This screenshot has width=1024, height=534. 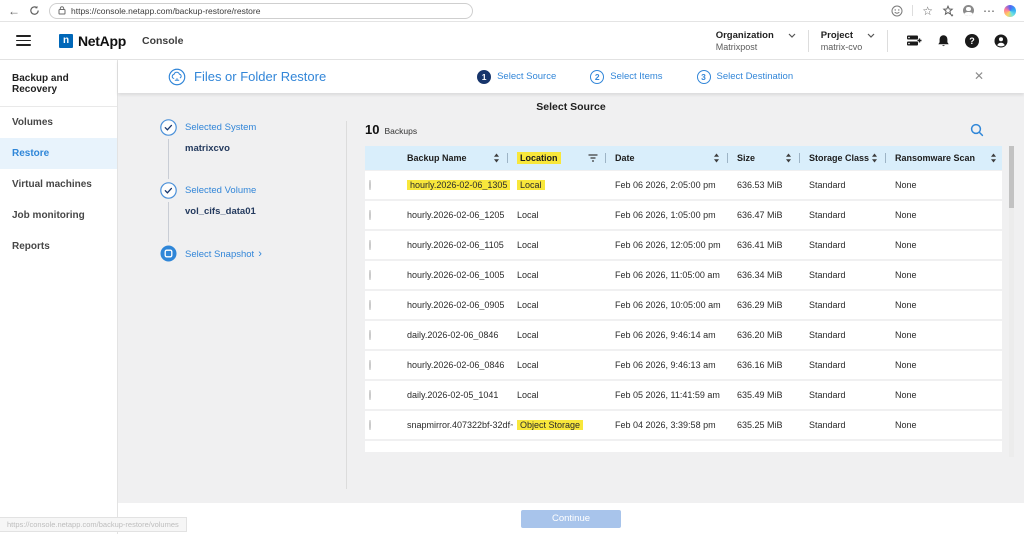 I want to click on check-circle-icon, so click(x=168, y=190).